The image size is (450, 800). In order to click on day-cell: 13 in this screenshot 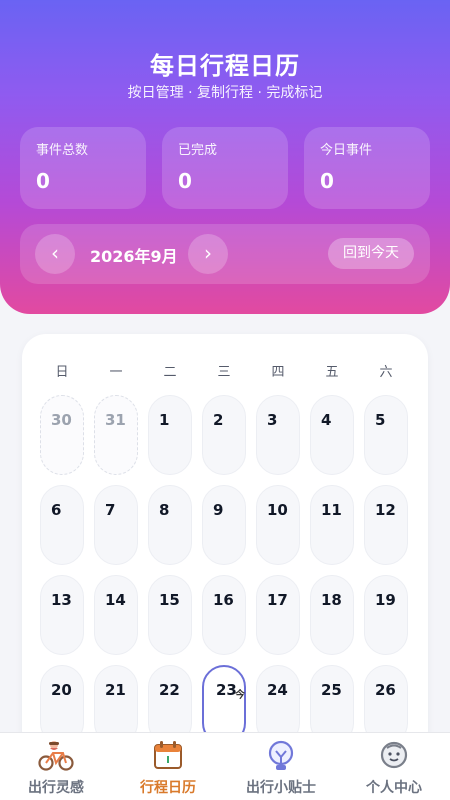, I will do `click(62, 615)`.